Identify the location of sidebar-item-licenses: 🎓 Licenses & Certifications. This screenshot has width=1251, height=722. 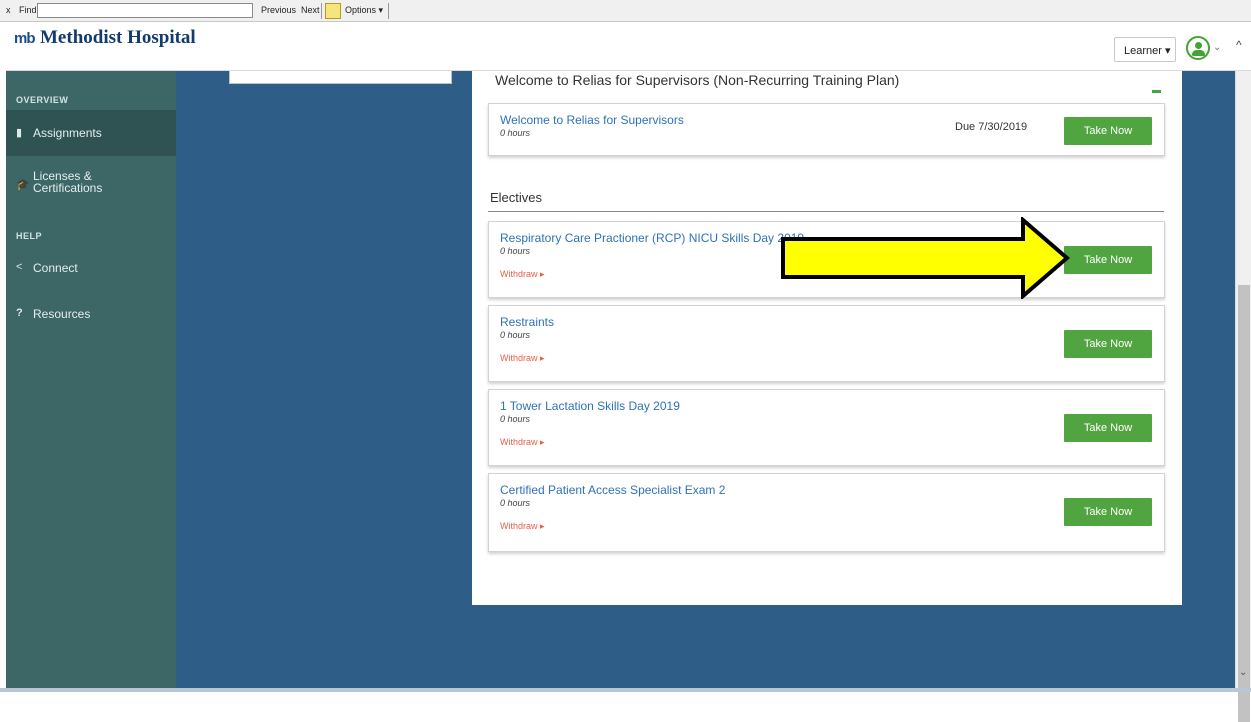
(91, 185).